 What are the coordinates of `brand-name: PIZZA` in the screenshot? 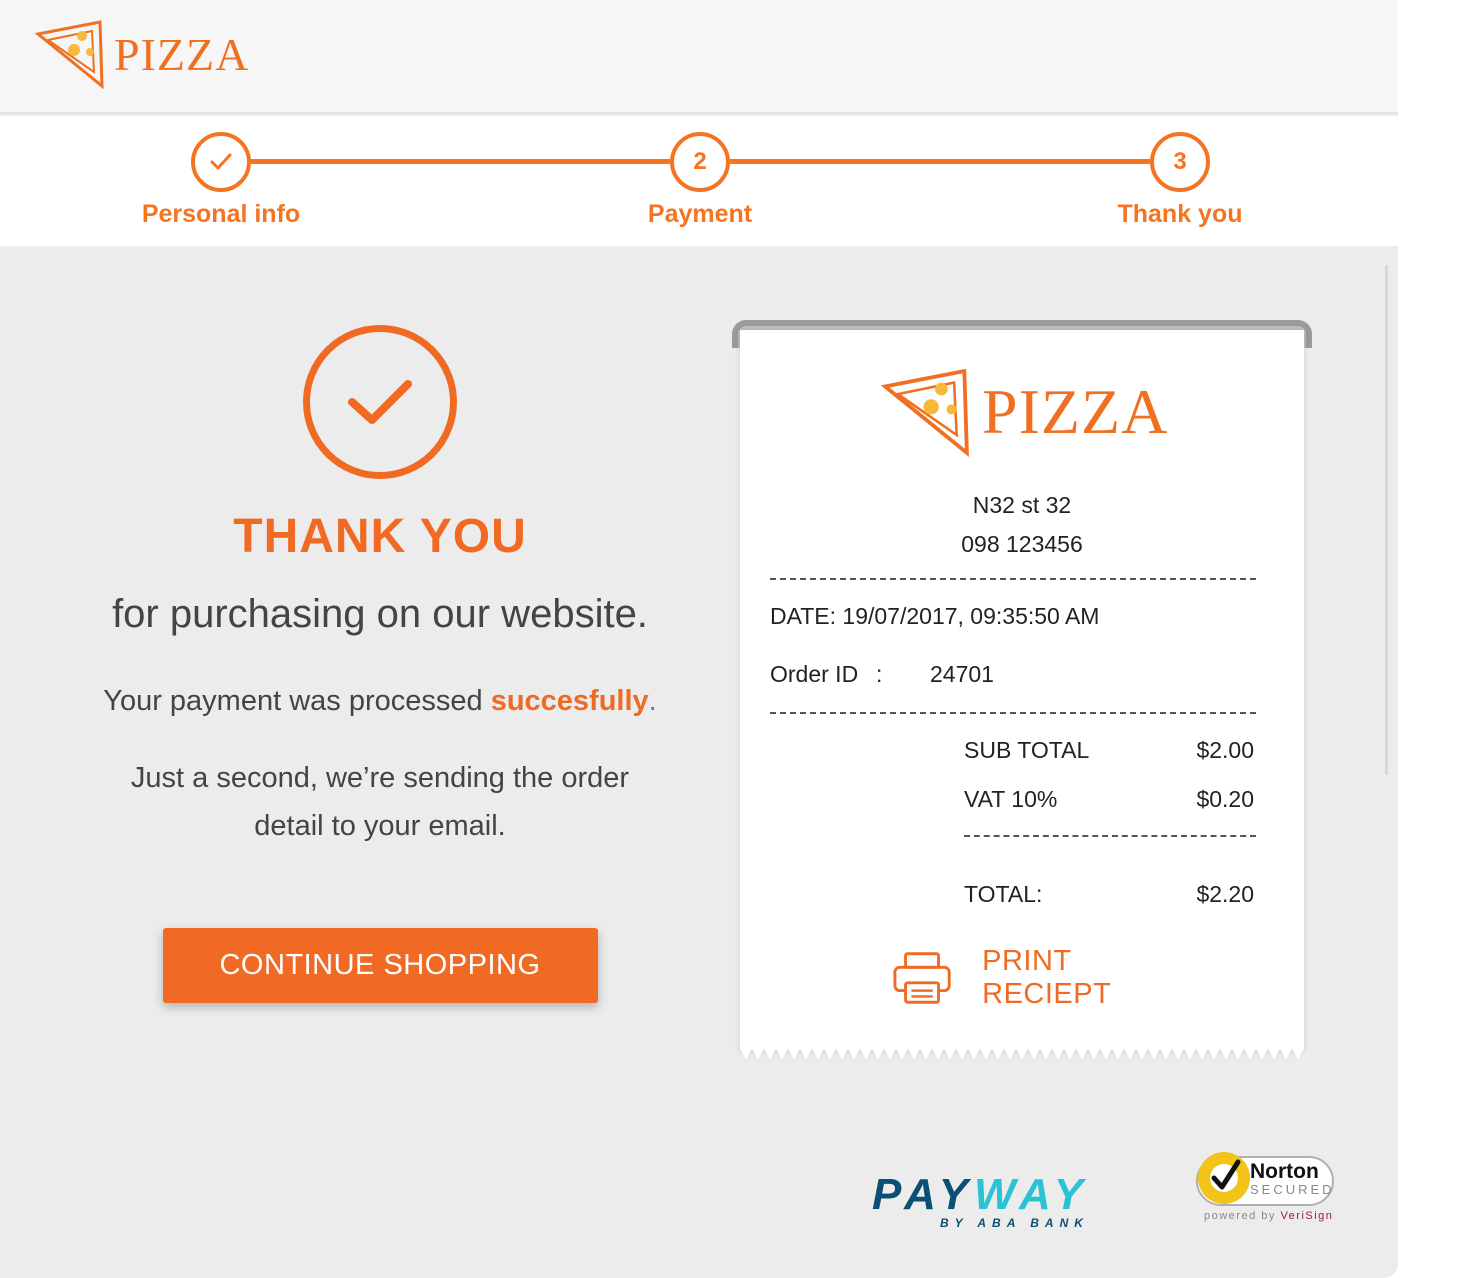 It's located at (182, 54).